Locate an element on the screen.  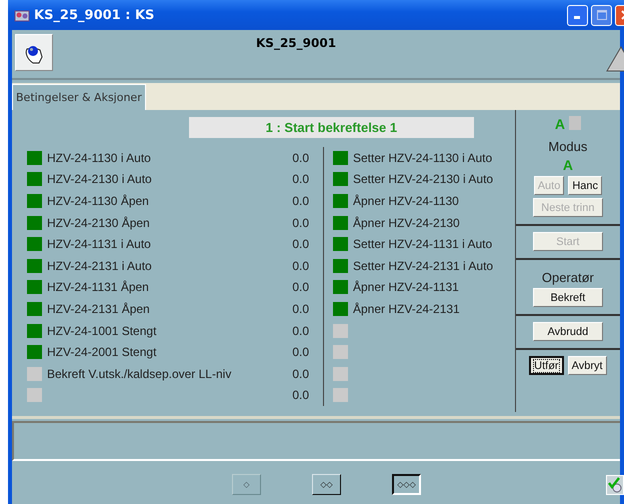
maximize-icon is located at coordinates (601, 15).